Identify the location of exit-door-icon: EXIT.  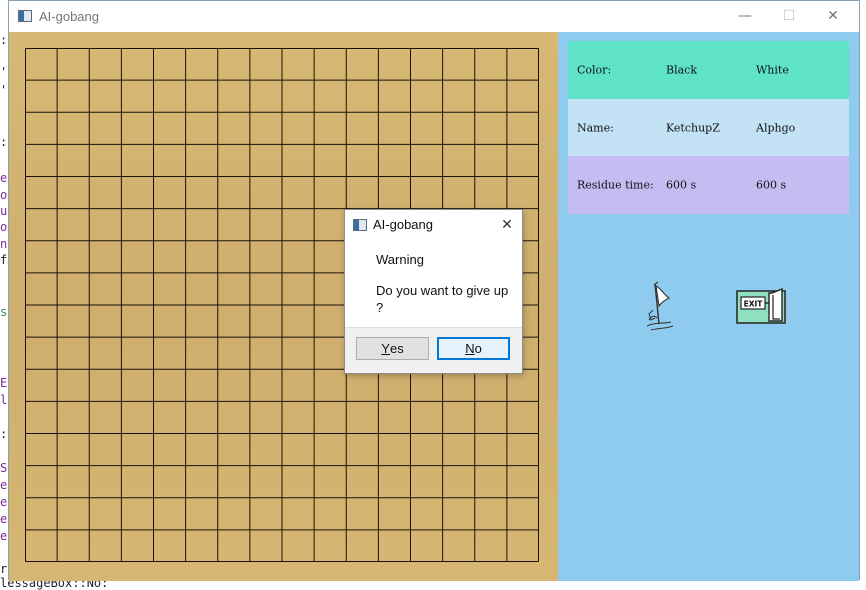
(762, 306).